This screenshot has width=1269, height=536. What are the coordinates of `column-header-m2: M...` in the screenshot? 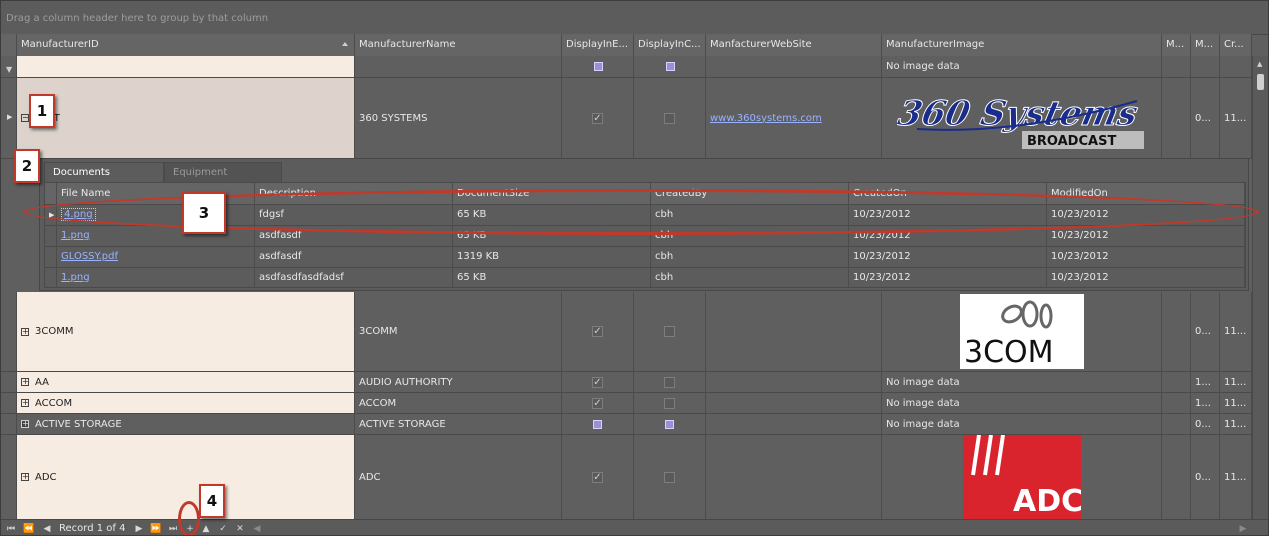 It's located at (1205, 45).